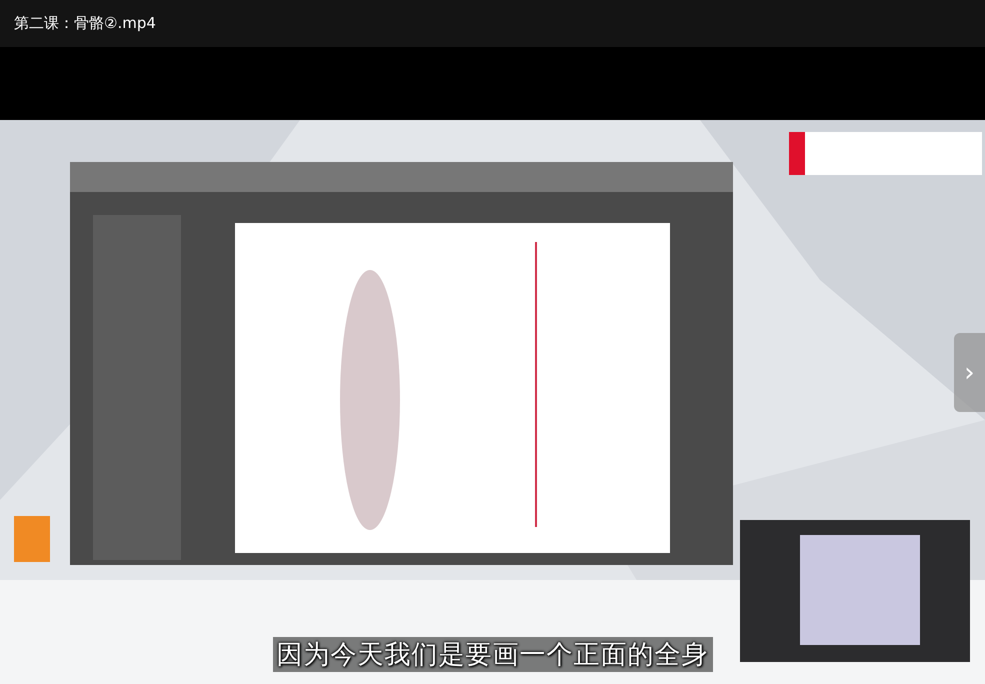  What do you see at coordinates (492, 654) in the screenshot?
I see `subtitle: 因为今天我们是要画一个正面的全身` at bounding box center [492, 654].